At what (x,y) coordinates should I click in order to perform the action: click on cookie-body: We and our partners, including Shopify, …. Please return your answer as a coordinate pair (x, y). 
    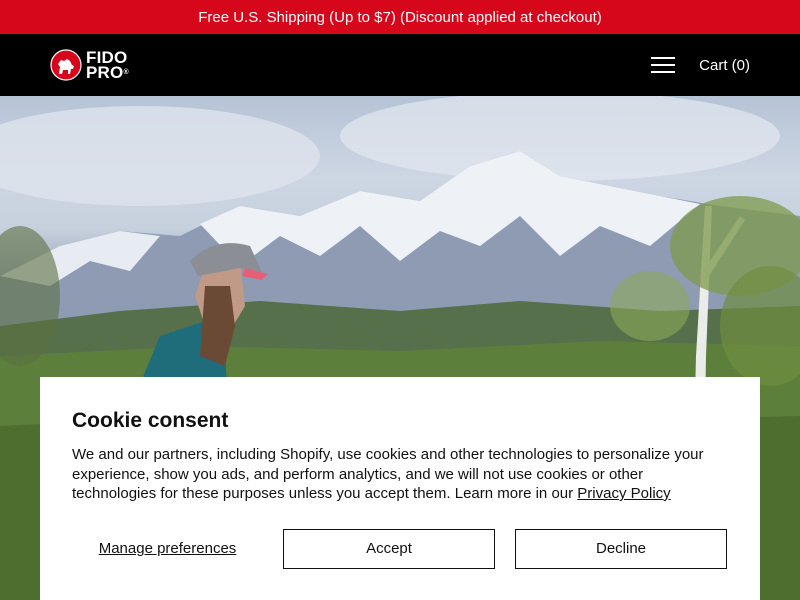
    Looking at the image, I should click on (400, 474).